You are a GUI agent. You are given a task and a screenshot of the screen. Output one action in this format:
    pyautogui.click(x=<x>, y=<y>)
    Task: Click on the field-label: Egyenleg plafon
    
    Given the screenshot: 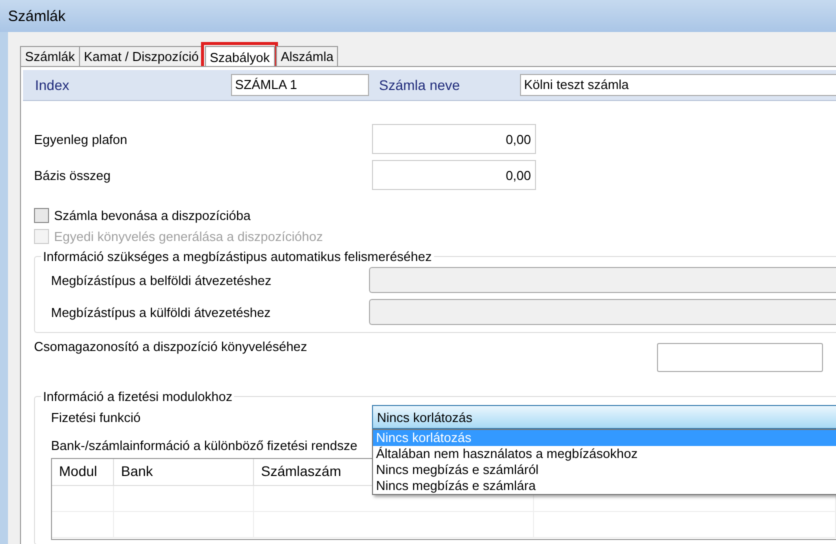 What is the action you would take?
    pyautogui.click(x=81, y=139)
    